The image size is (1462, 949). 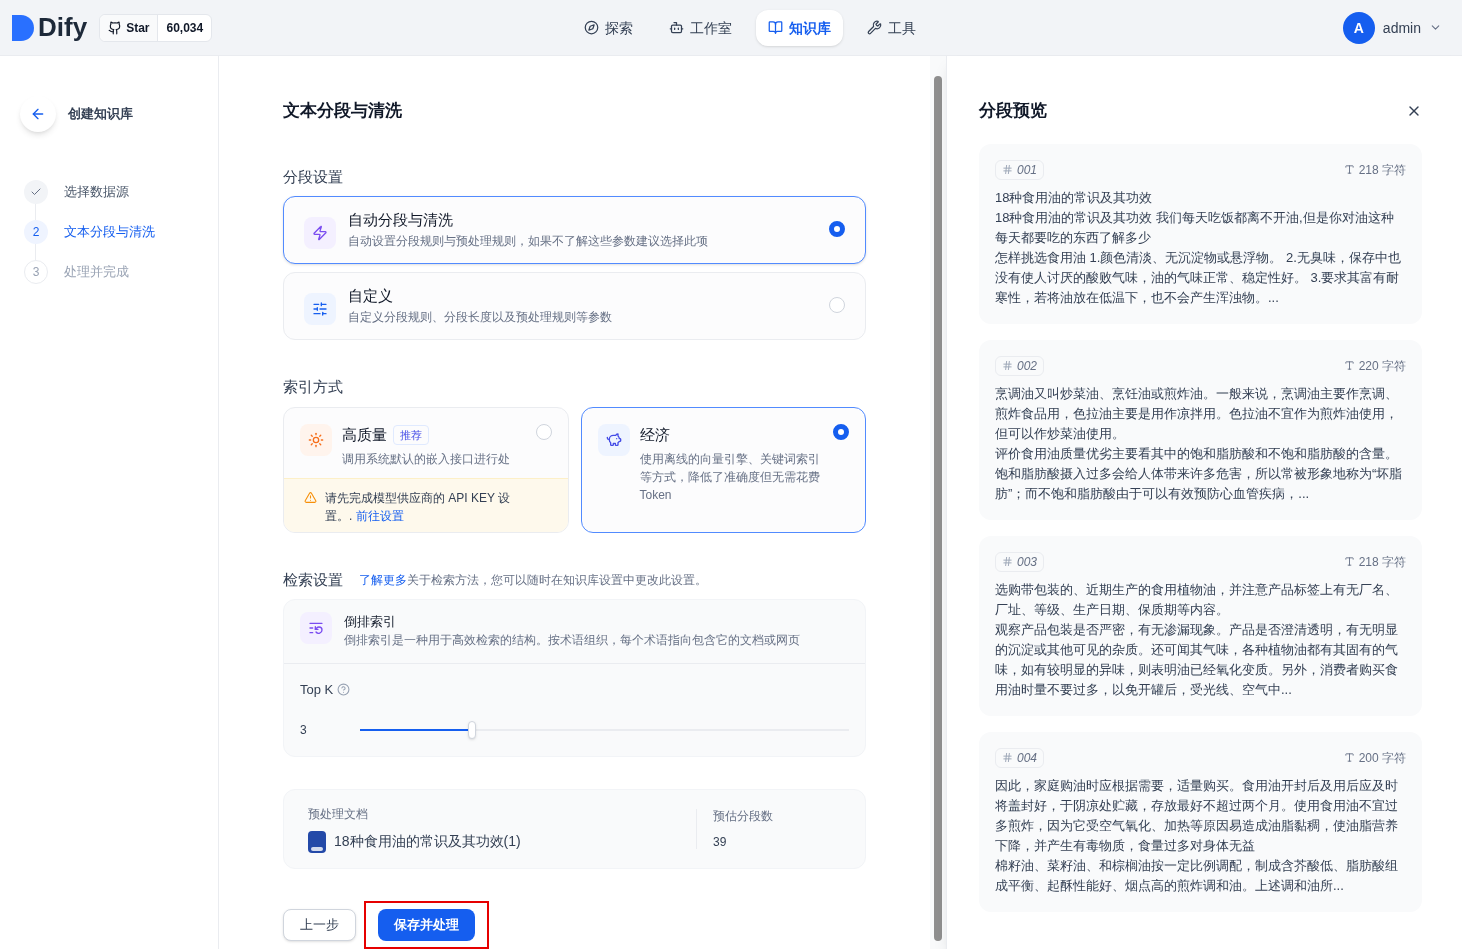 What do you see at coordinates (379, 515) in the screenshot?
I see `settings-link: 前往设置` at bounding box center [379, 515].